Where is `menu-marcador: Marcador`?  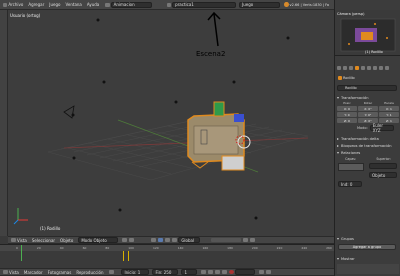 menu-marcador: Marcador is located at coordinates (33, 272).